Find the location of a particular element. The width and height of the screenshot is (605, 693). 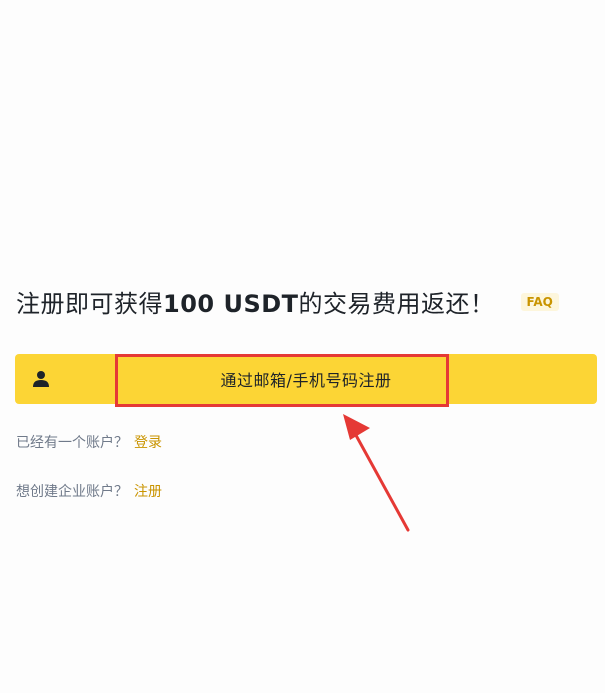

arrow-shaft is located at coordinates (380, 479).